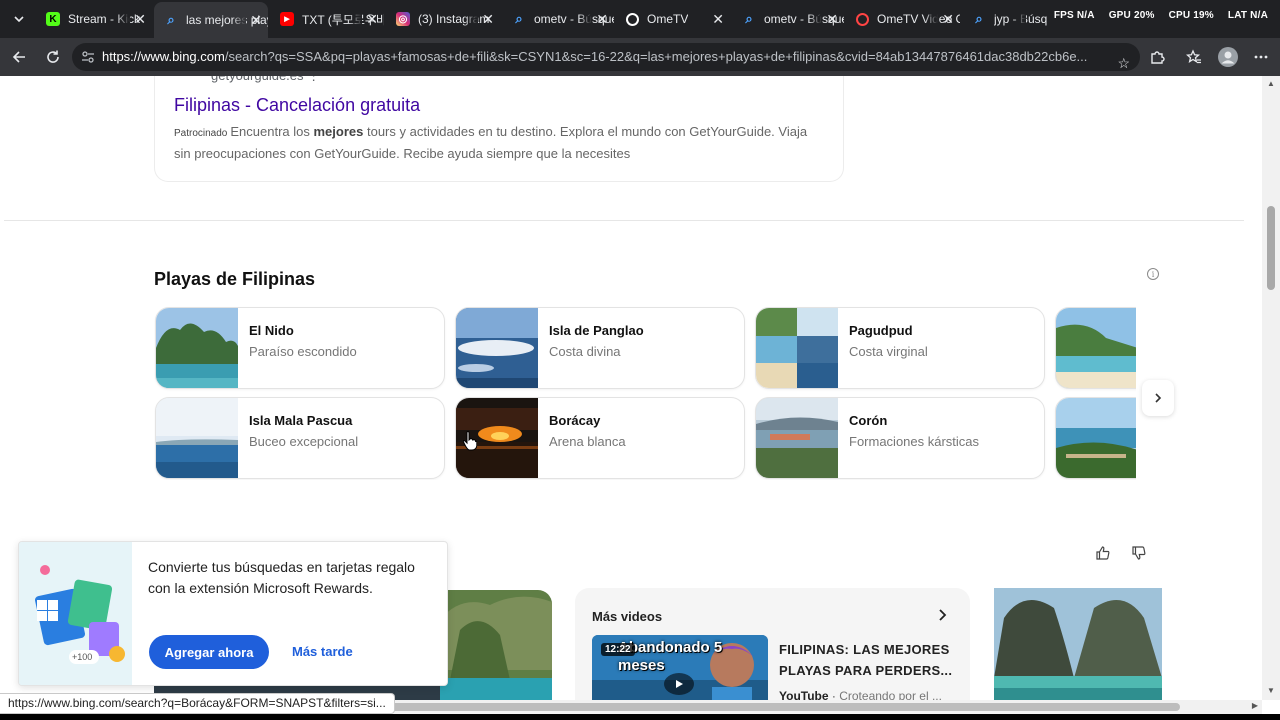 This screenshot has height=720, width=1280. Describe the element at coordinates (679, 684) in the screenshot. I see `play-icon` at that location.